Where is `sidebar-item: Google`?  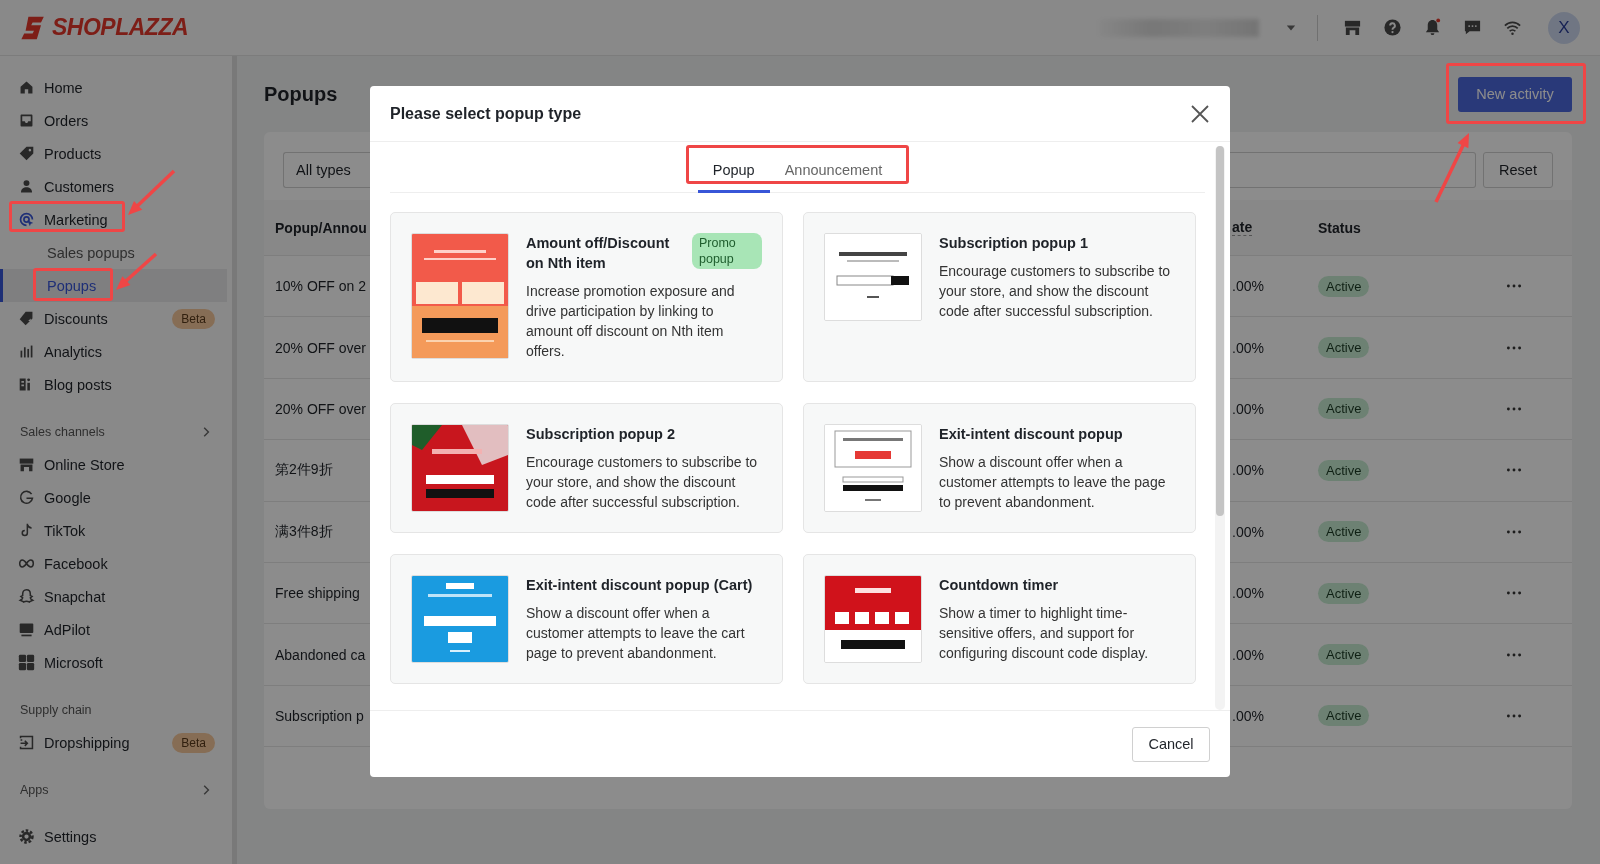
sidebar-item: Google is located at coordinates (116, 497).